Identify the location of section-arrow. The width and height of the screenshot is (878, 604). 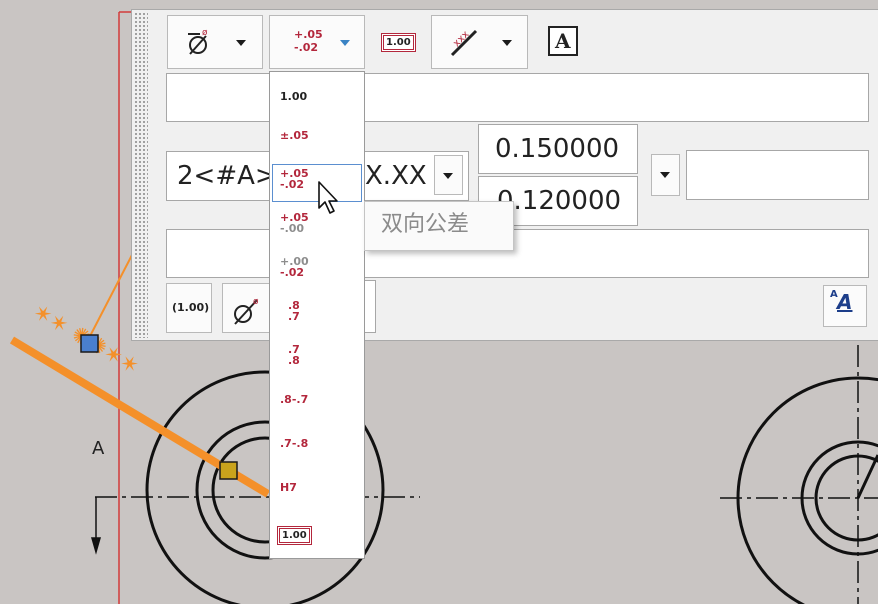
(96, 526).